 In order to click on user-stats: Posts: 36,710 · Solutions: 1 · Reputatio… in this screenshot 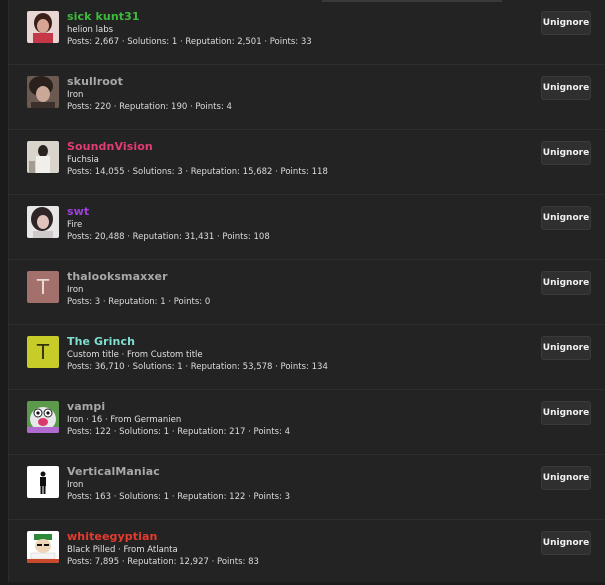, I will do `click(197, 367)`.